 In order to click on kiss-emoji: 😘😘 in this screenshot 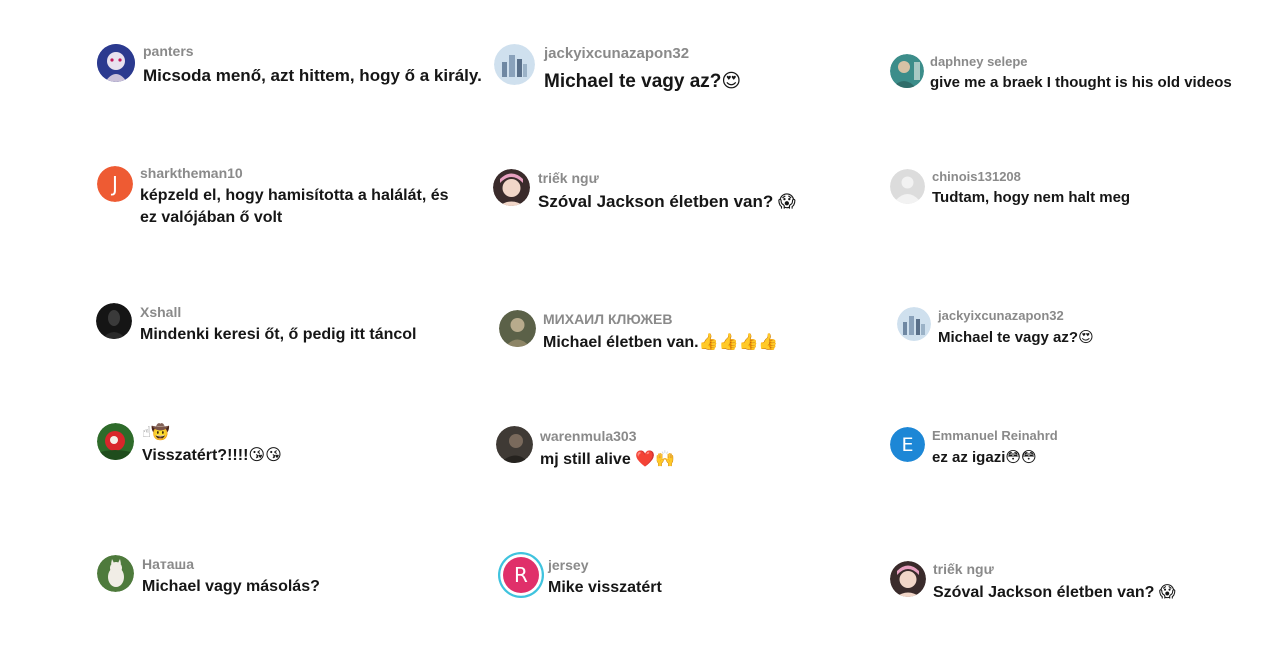, I will do `click(265, 454)`.